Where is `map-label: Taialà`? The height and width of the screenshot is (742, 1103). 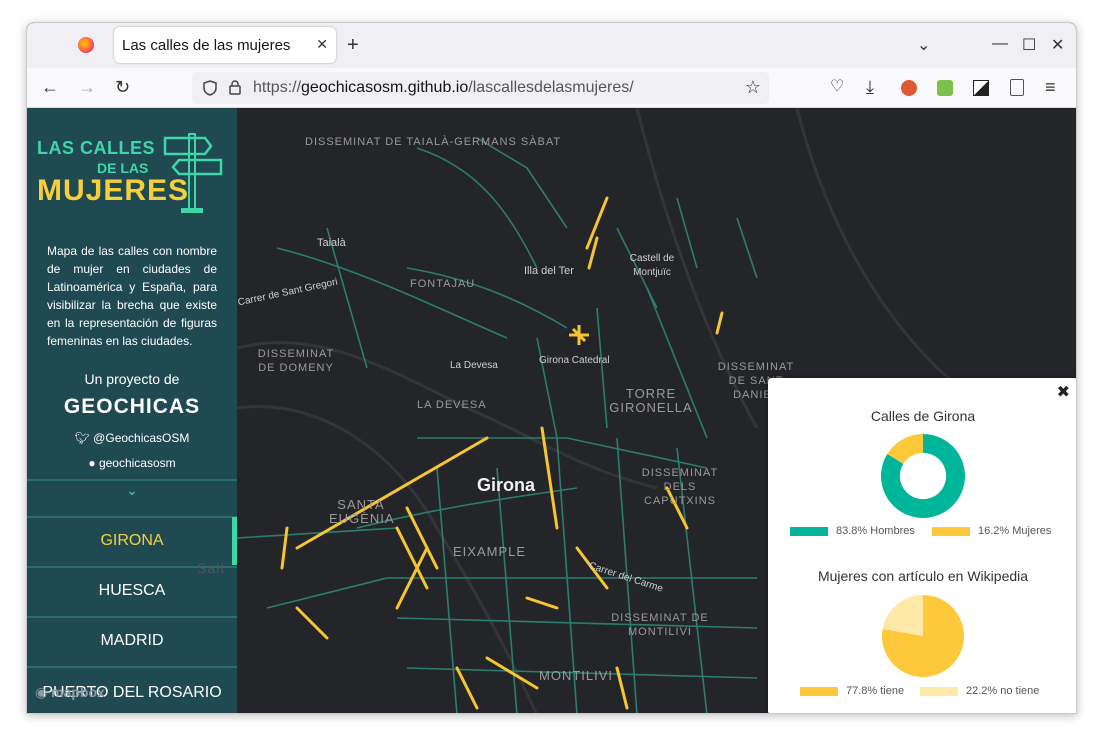 map-label: Taialà is located at coordinates (331, 243).